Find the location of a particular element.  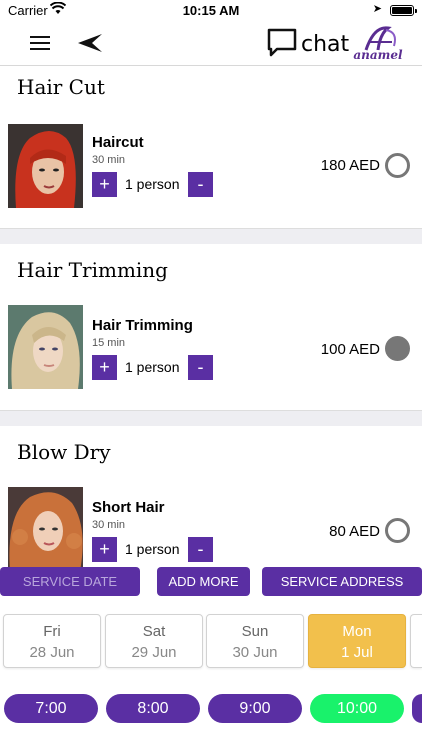

service-name: Short Hair is located at coordinates (128, 507).